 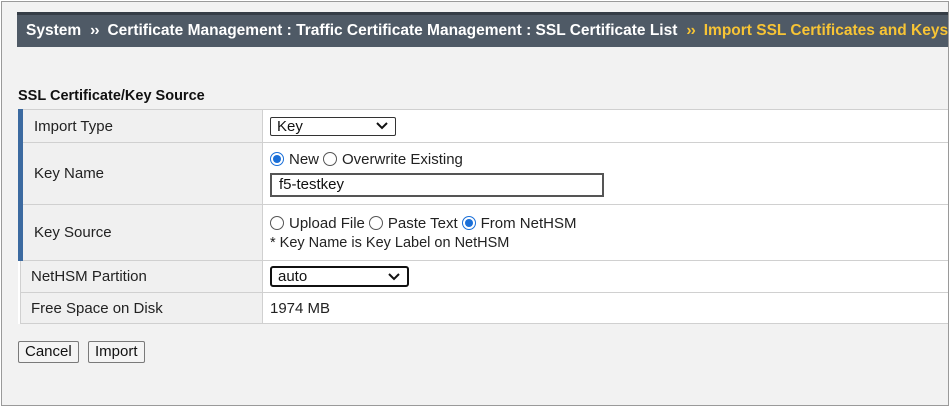 I want to click on key-source-note: * Key Name is Key Label on NetHSM, so click(x=390, y=242).